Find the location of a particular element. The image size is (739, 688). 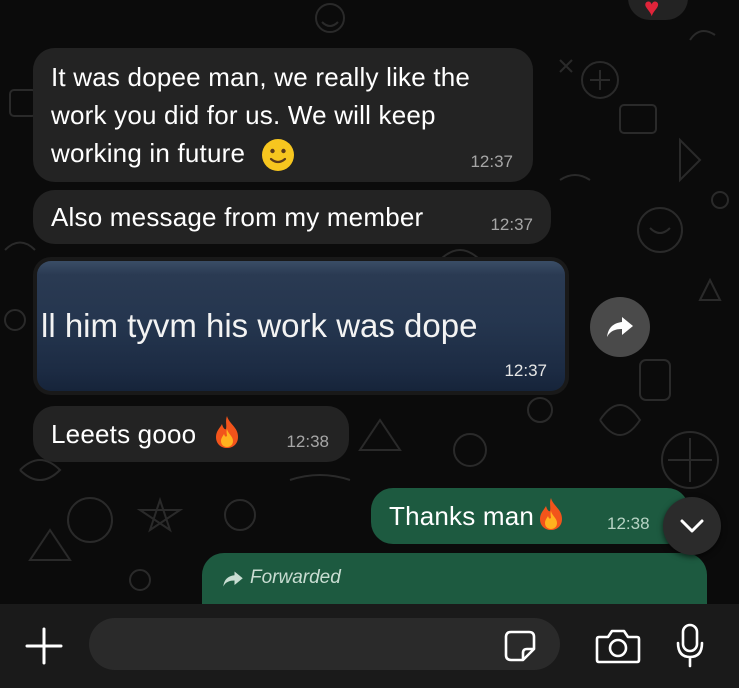

share-arrow-icon is located at coordinates (620, 327).